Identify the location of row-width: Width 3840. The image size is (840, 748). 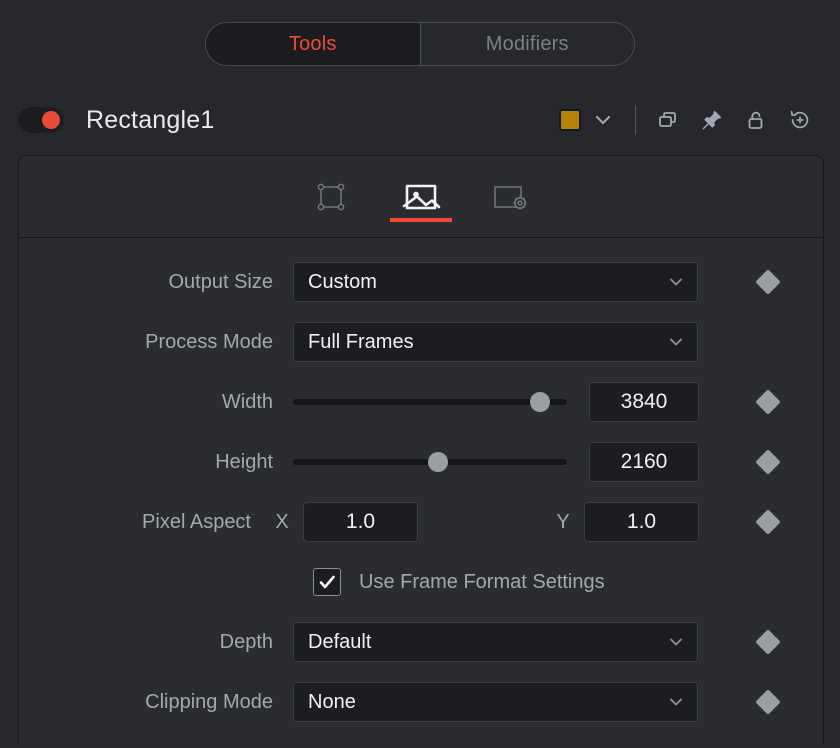
(421, 402).